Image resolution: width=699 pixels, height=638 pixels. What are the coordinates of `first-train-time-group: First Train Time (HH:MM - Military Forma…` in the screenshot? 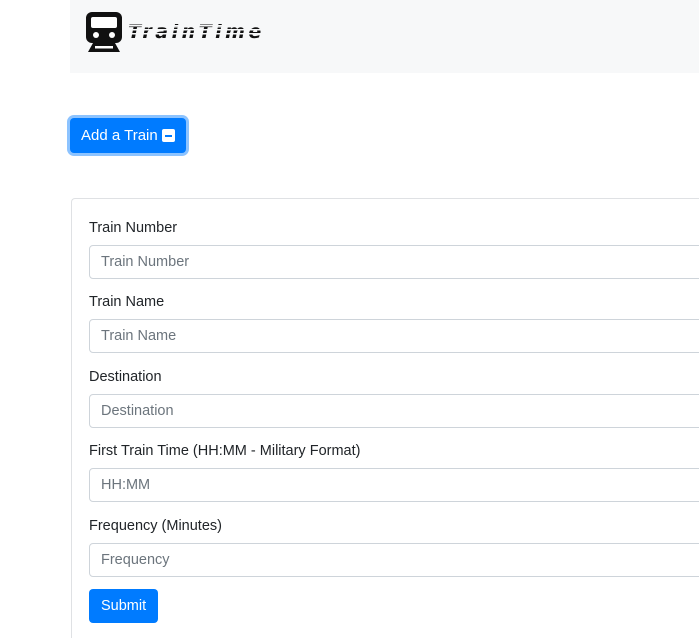 It's located at (394, 472).